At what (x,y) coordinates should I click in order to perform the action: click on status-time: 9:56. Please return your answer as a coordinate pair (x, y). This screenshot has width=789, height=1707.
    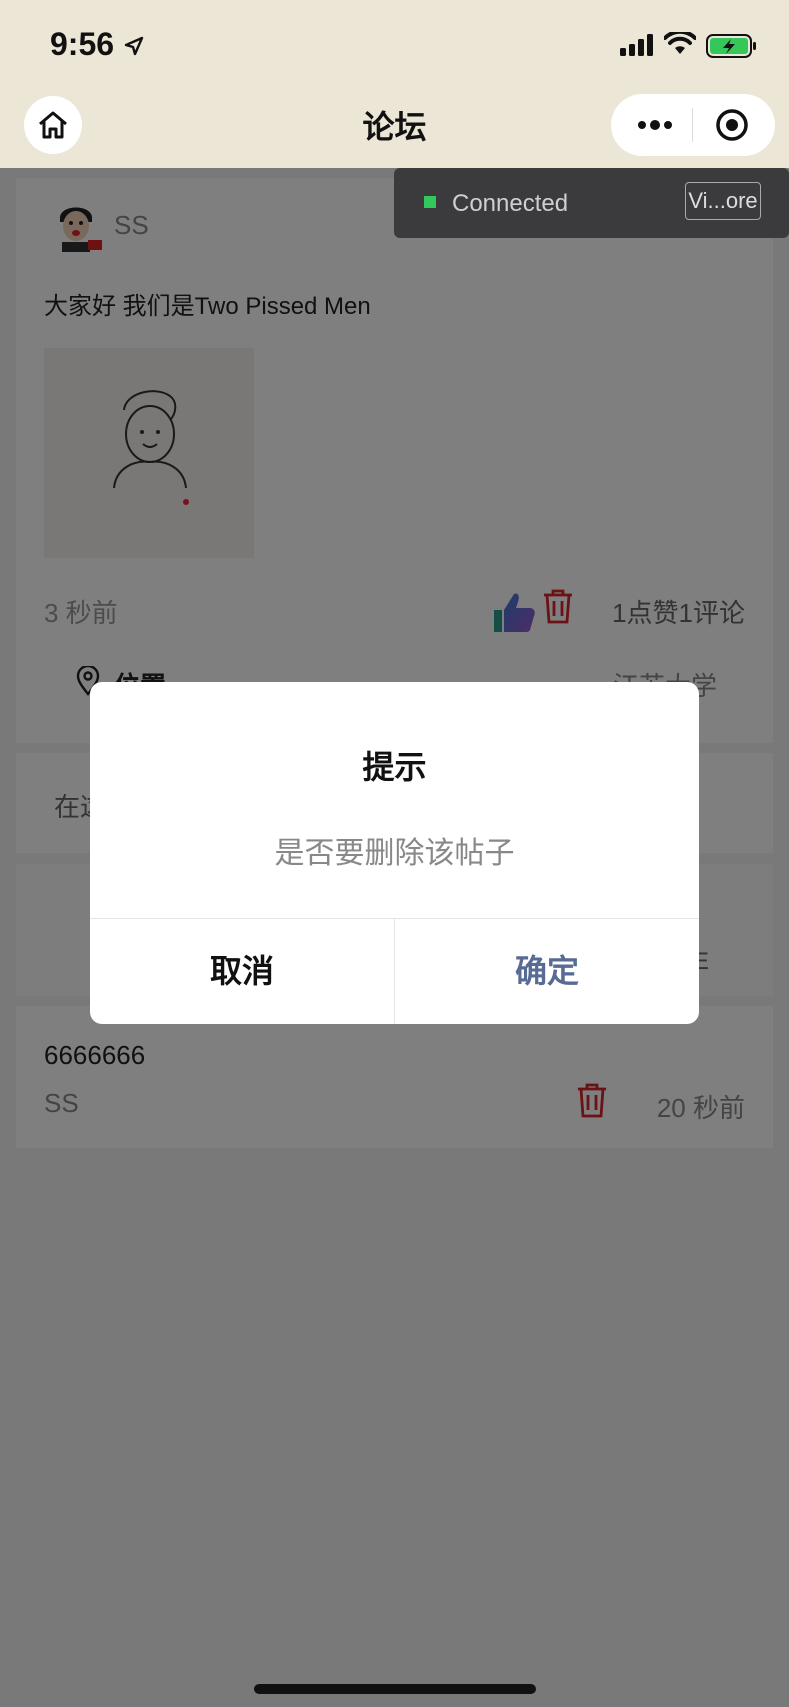
    Looking at the image, I should click on (82, 44).